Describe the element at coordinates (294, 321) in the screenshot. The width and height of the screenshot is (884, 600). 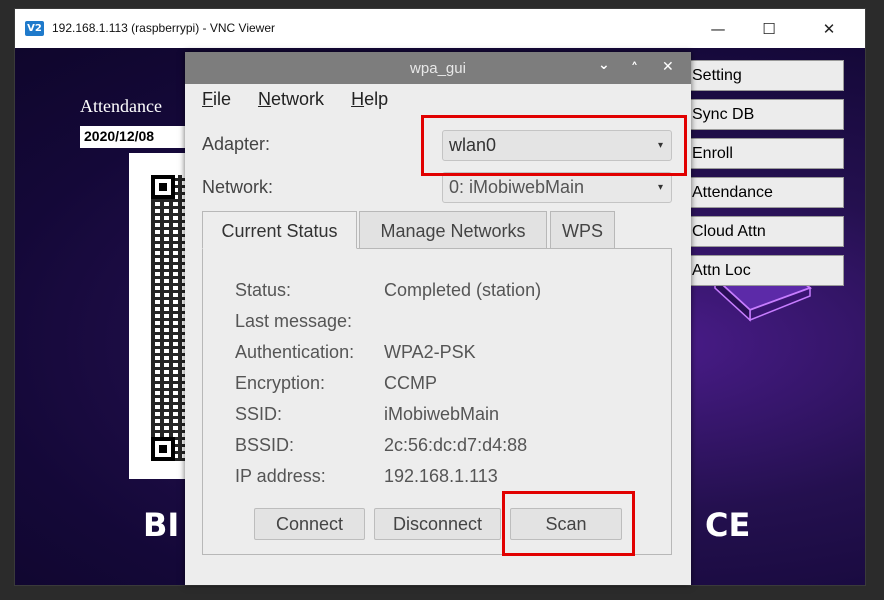
I see `last-message-label: Last message:` at that location.